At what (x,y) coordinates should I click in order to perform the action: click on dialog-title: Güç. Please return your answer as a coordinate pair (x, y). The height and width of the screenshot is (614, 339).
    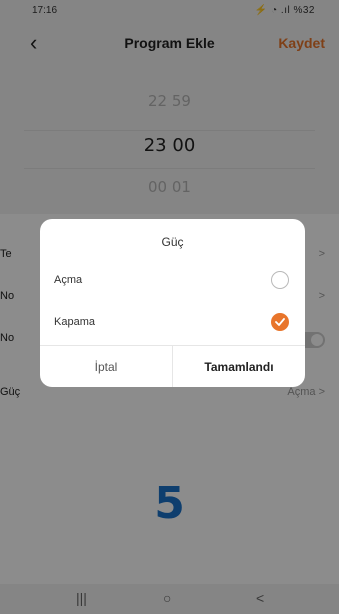
    Looking at the image, I should click on (172, 242).